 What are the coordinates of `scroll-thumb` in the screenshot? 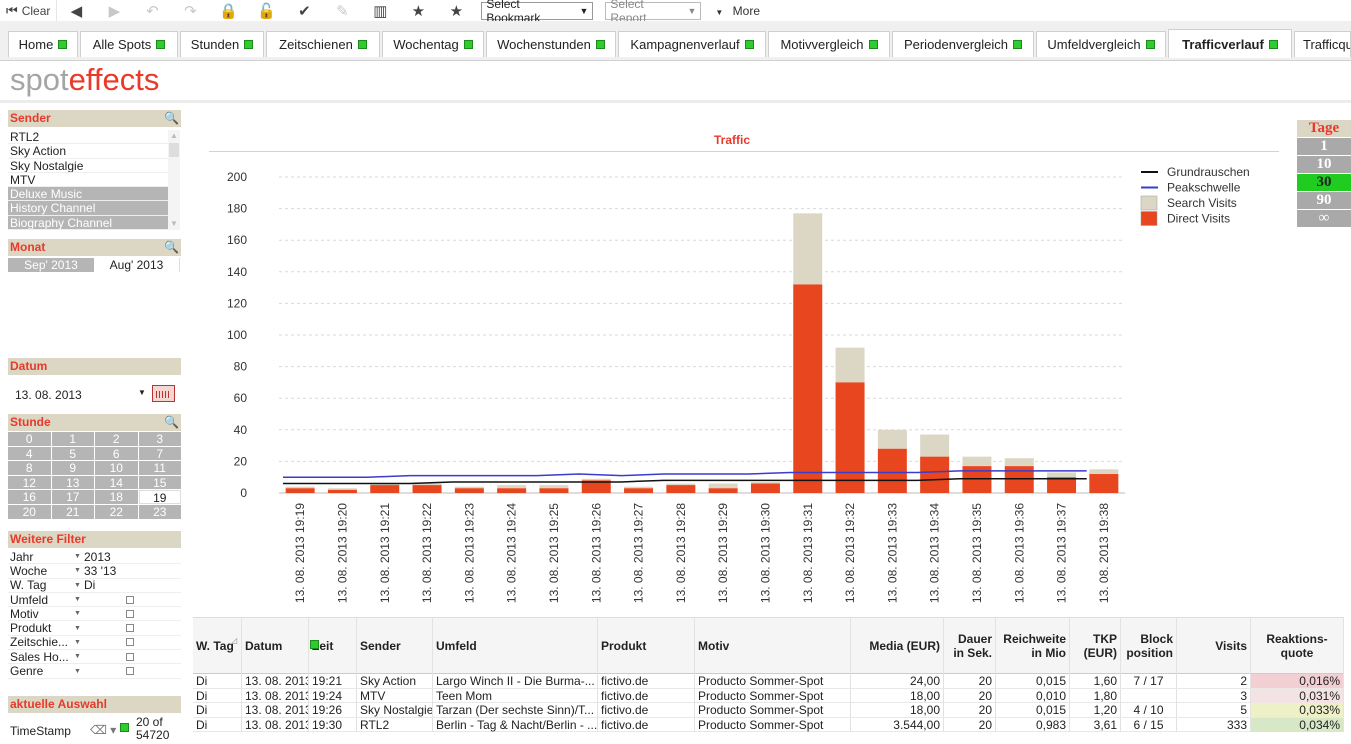 It's located at (174, 150).